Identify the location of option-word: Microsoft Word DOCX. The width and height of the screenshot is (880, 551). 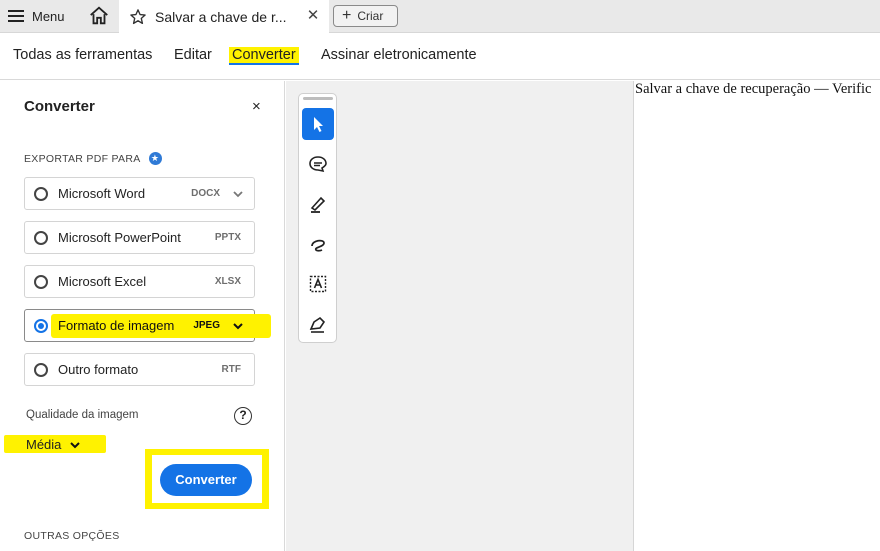
(139, 193).